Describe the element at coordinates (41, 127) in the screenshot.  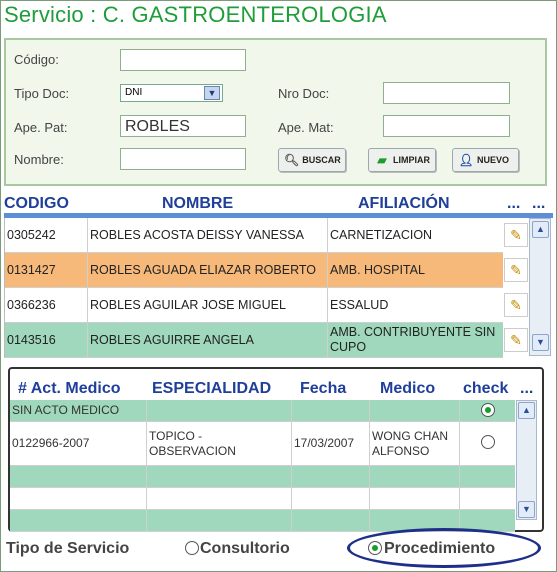
I see `ape-pat-label: Ape. Pat:` at that location.